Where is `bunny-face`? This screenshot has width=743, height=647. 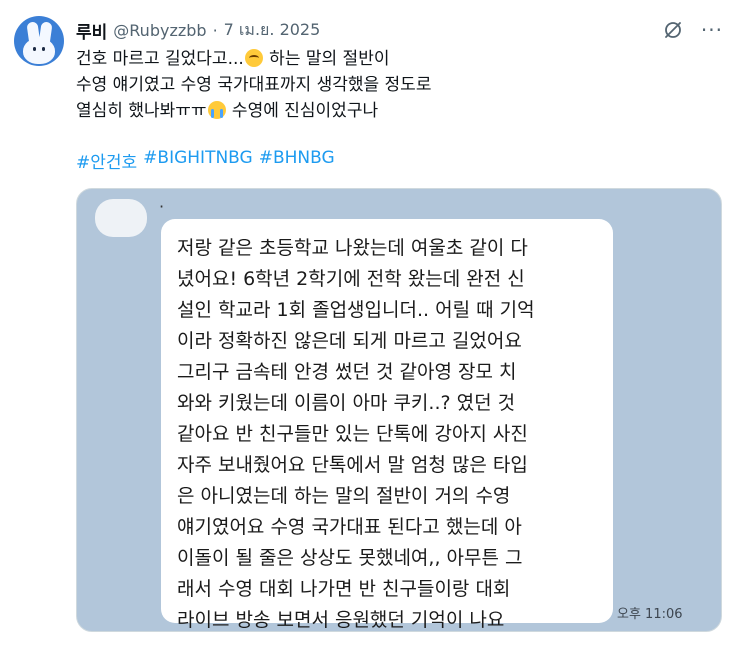
bunny-face is located at coordinates (39, 51).